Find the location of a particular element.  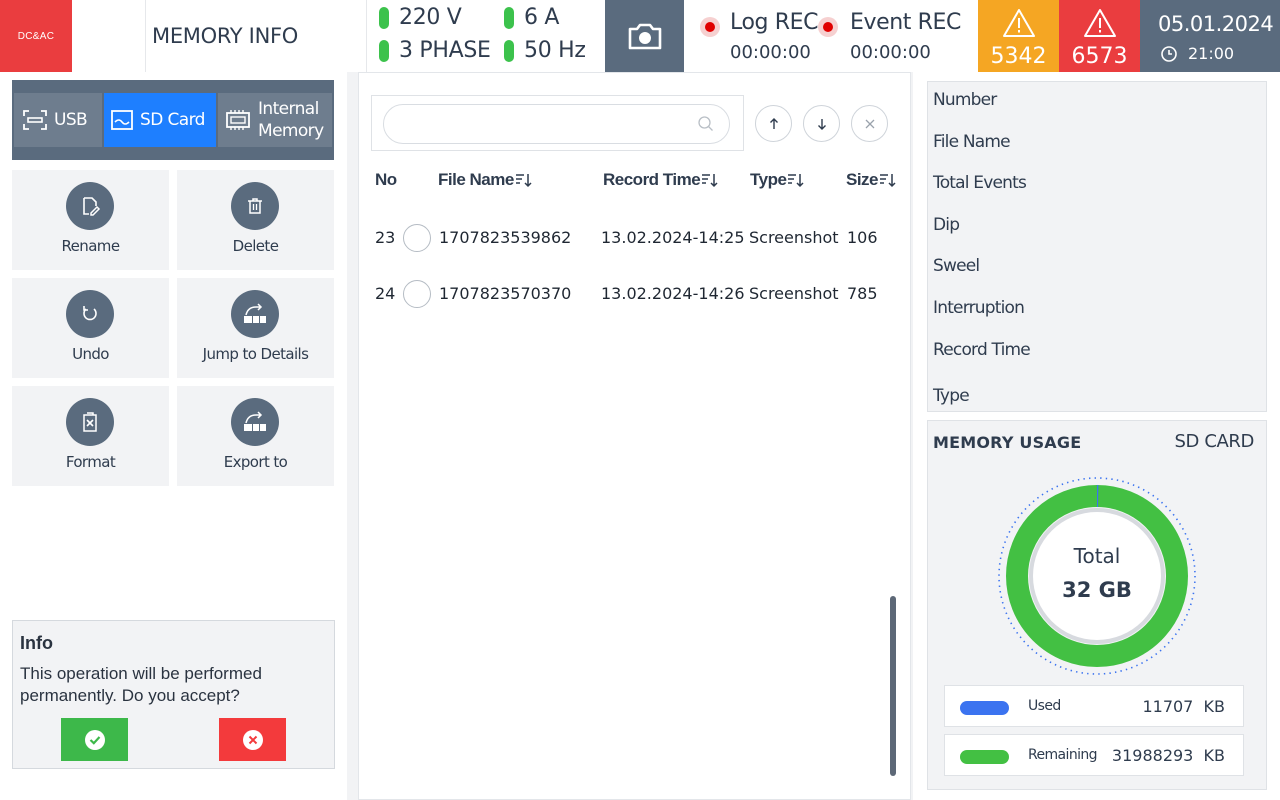

memory-donut-chart: Total 32 GB is located at coordinates (1097, 576).